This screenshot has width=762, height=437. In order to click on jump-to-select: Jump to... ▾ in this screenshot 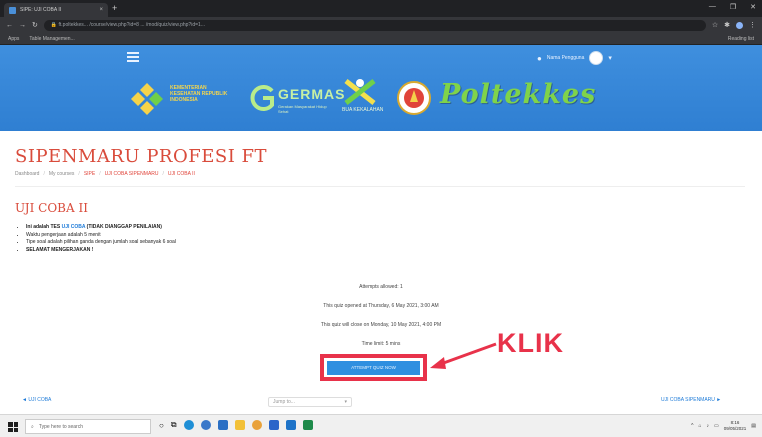, I will do `click(310, 402)`.